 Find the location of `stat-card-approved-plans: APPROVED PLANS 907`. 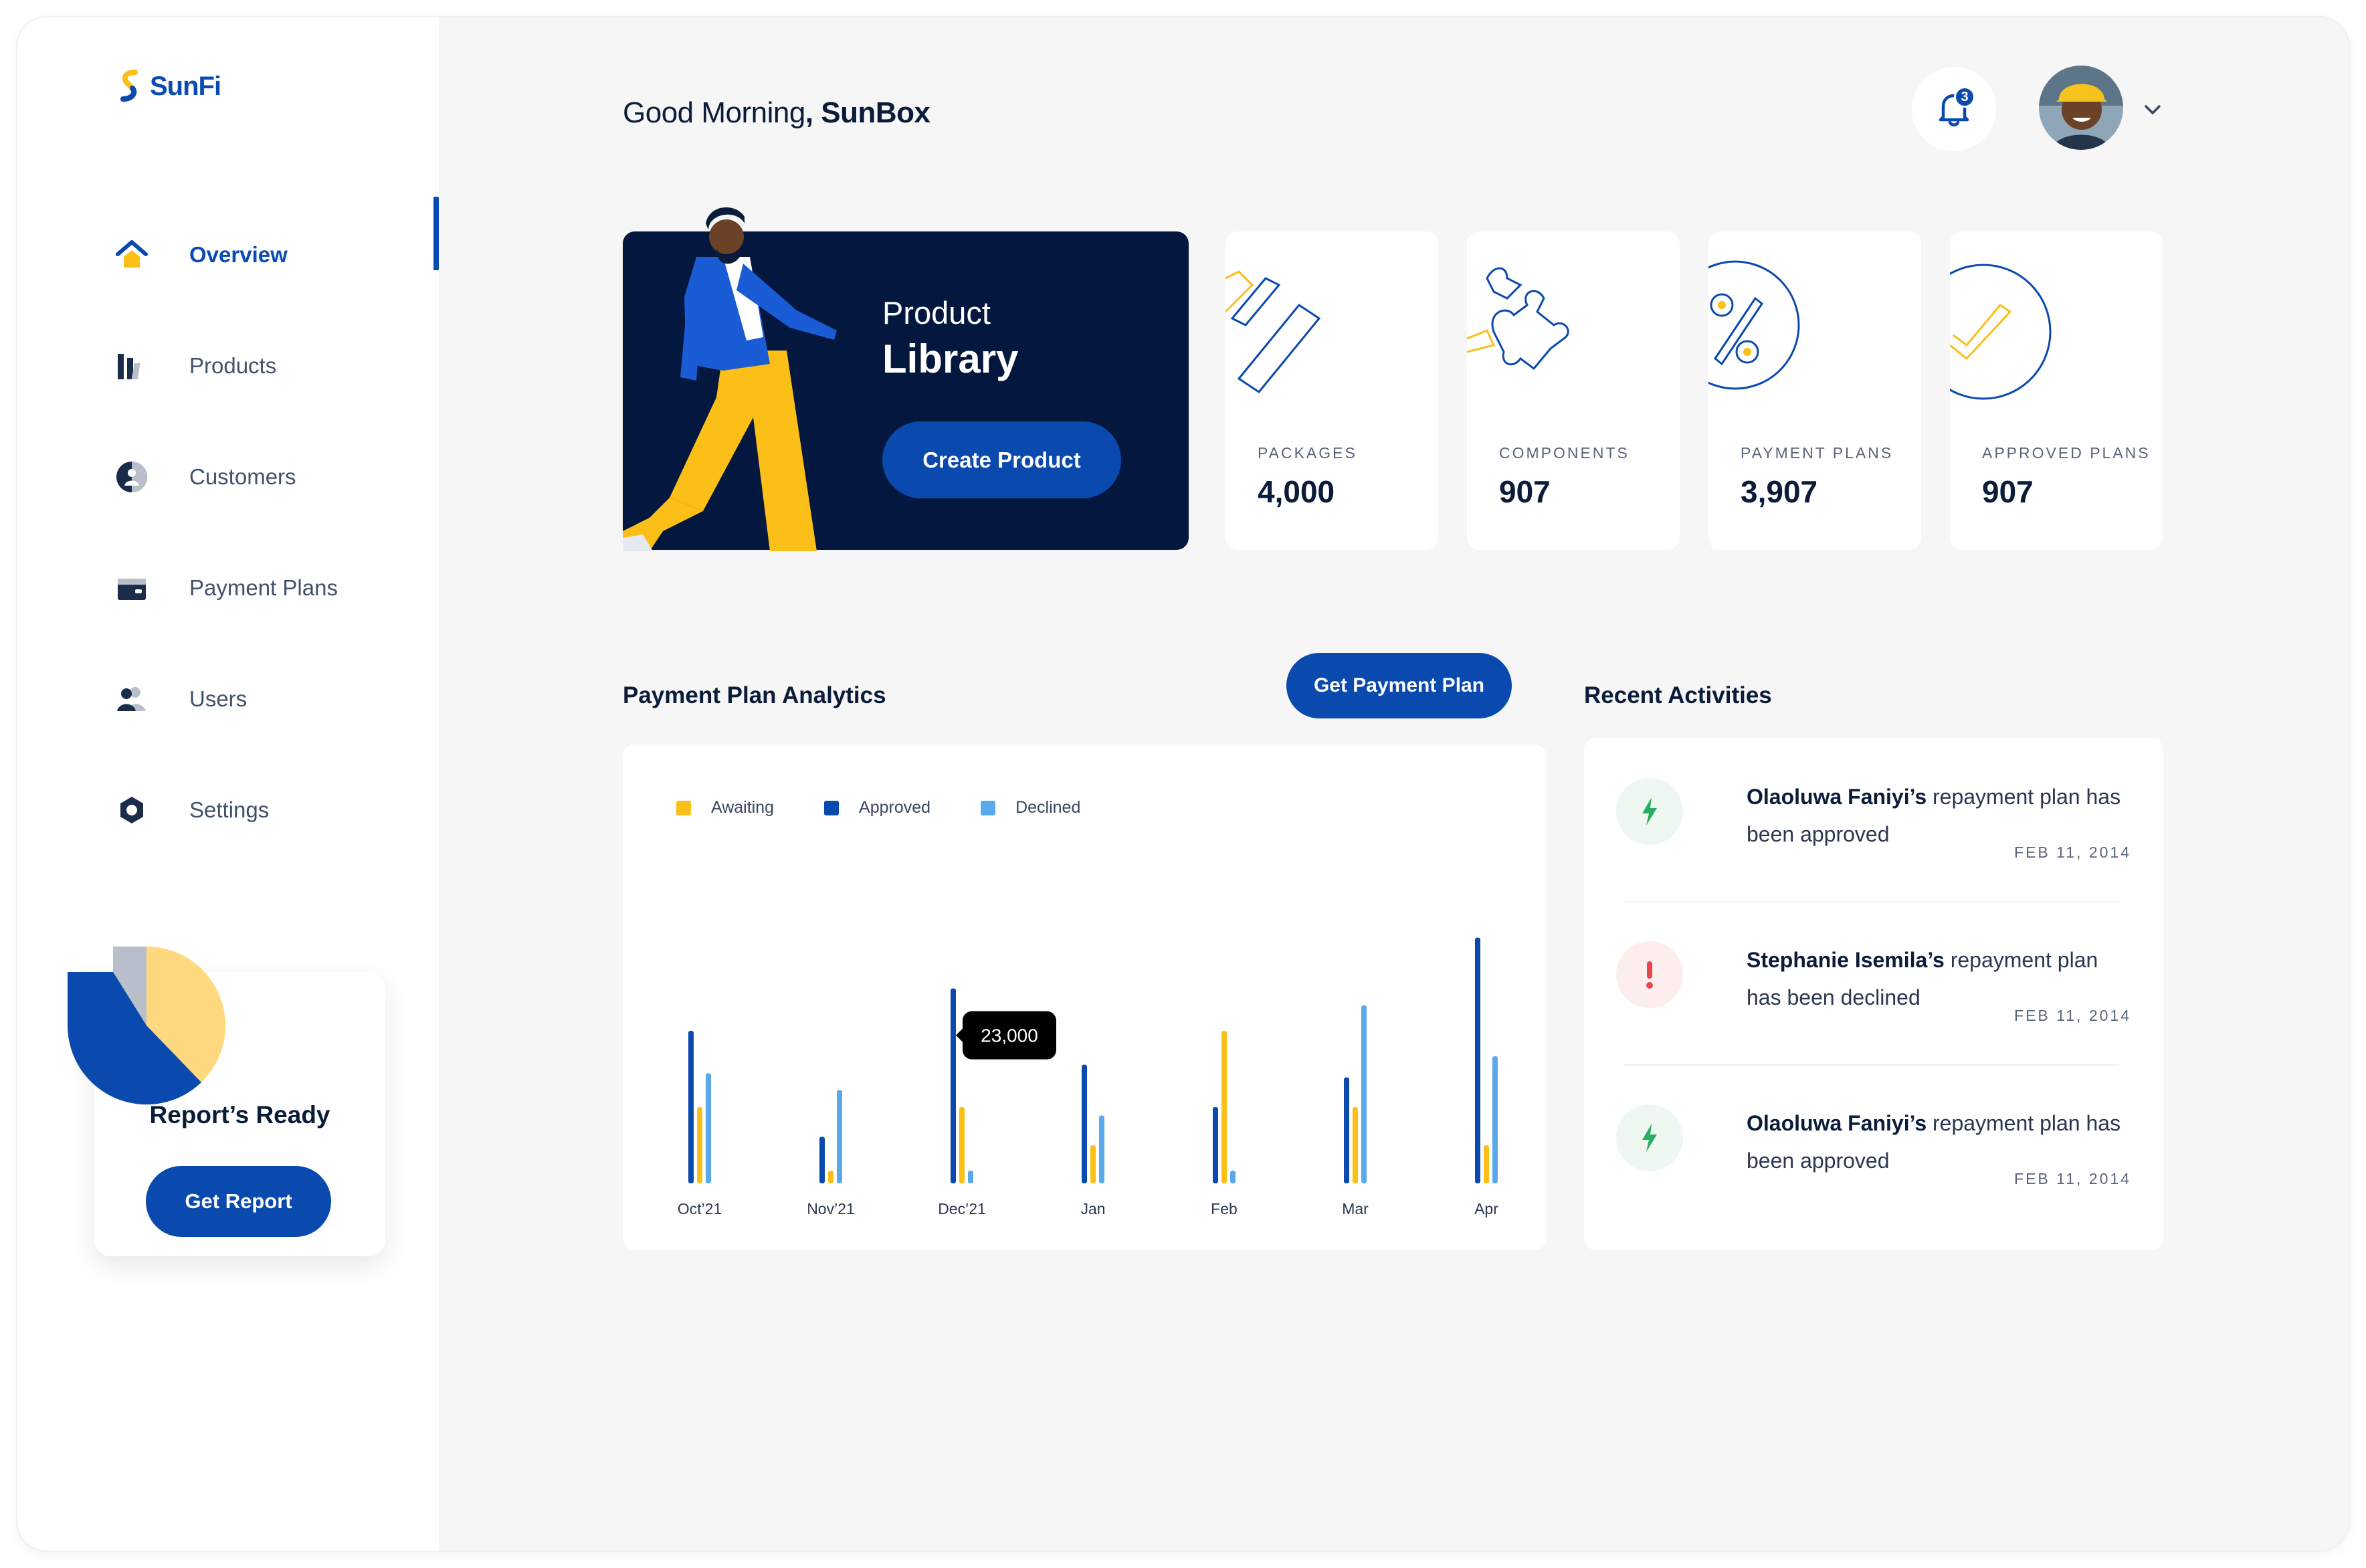

stat-card-approved-plans: APPROVED PLANS 907 is located at coordinates (2056, 390).